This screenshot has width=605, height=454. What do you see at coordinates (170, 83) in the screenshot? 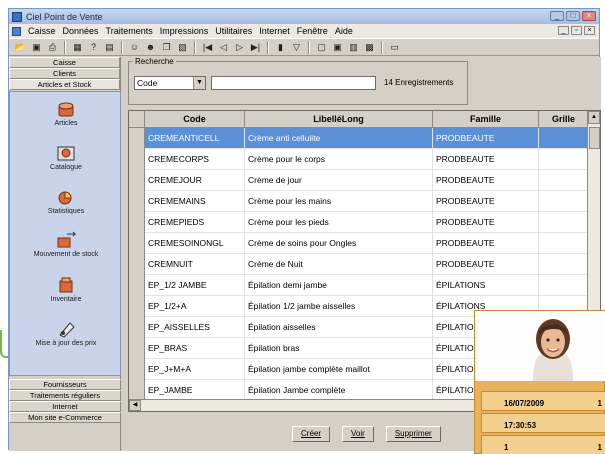
I see `search-field-select: Code ▼` at bounding box center [170, 83].